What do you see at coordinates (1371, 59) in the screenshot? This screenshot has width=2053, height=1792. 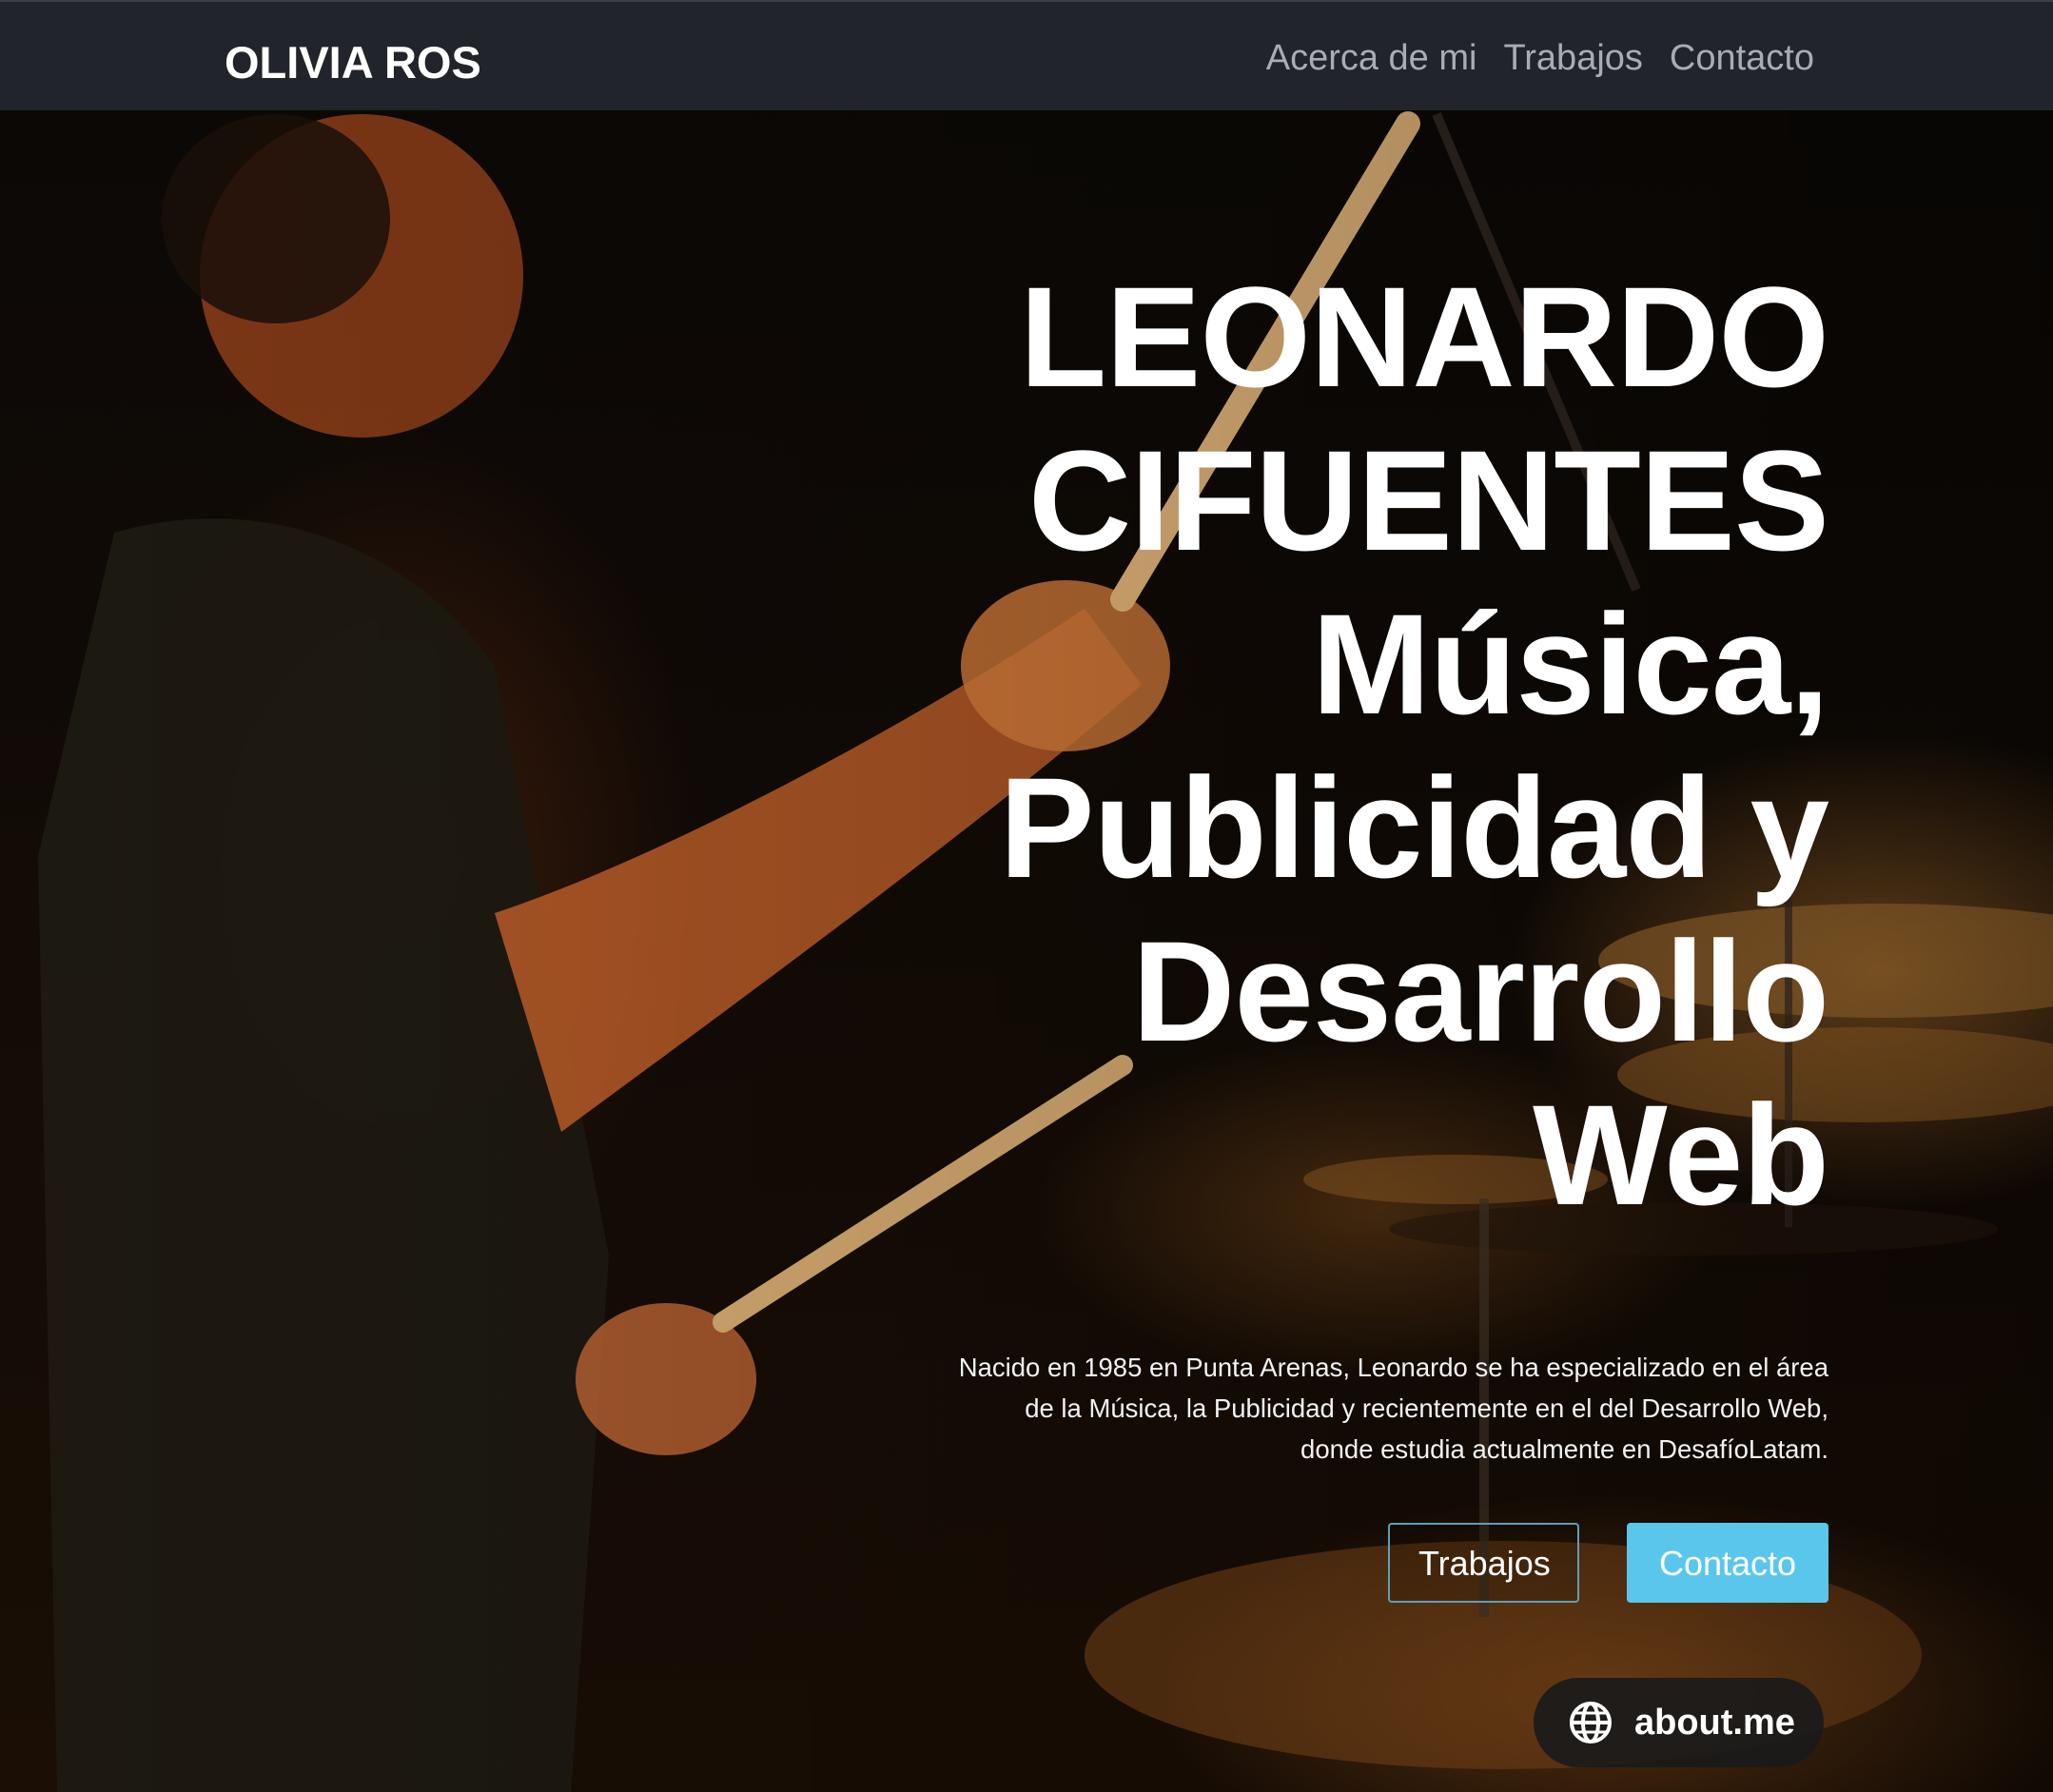 I see `nav-link-acerca: Acerca de mi` at bounding box center [1371, 59].